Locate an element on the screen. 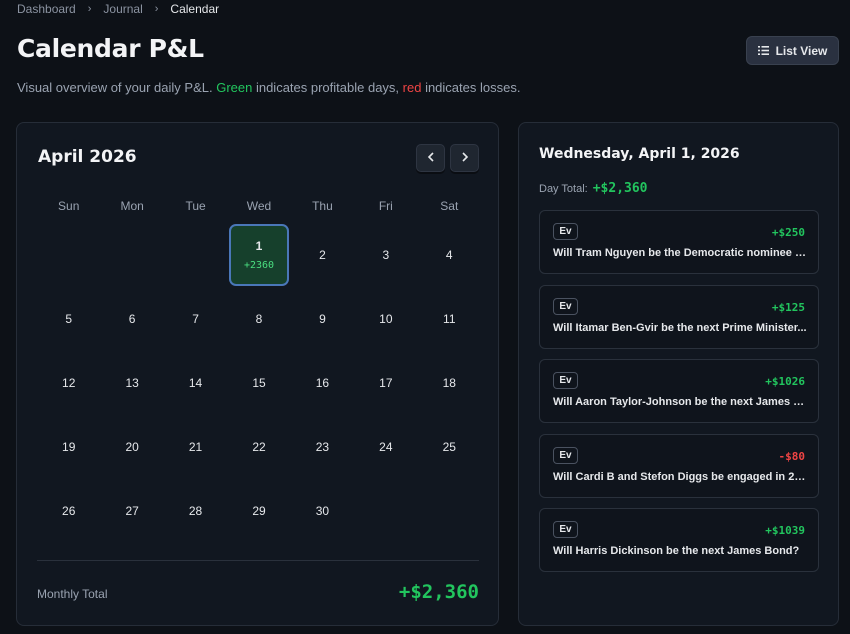 This screenshot has width=850, height=634. calendar-day: 28 is located at coordinates (195, 511).